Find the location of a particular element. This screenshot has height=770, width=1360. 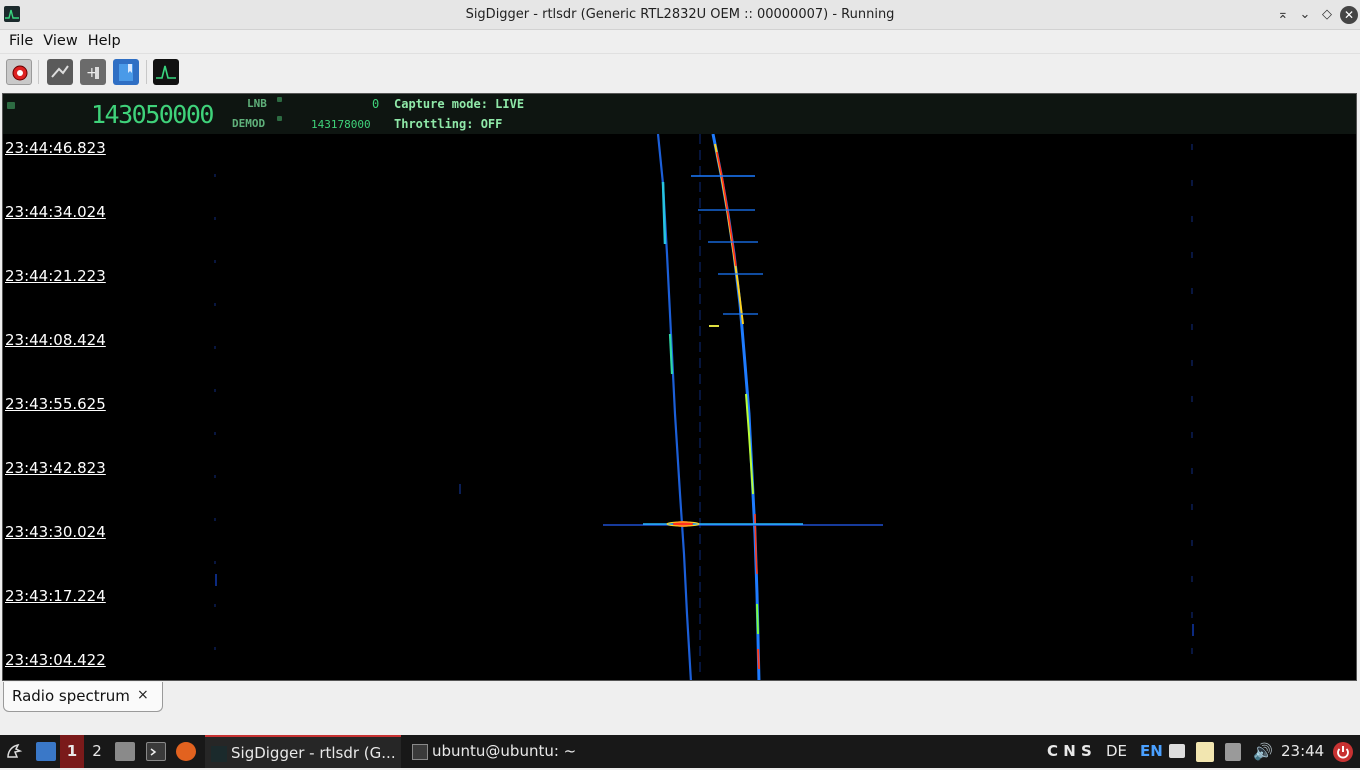

timestamp-label: 23:44:21.223 is located at coordinates (55, 276).